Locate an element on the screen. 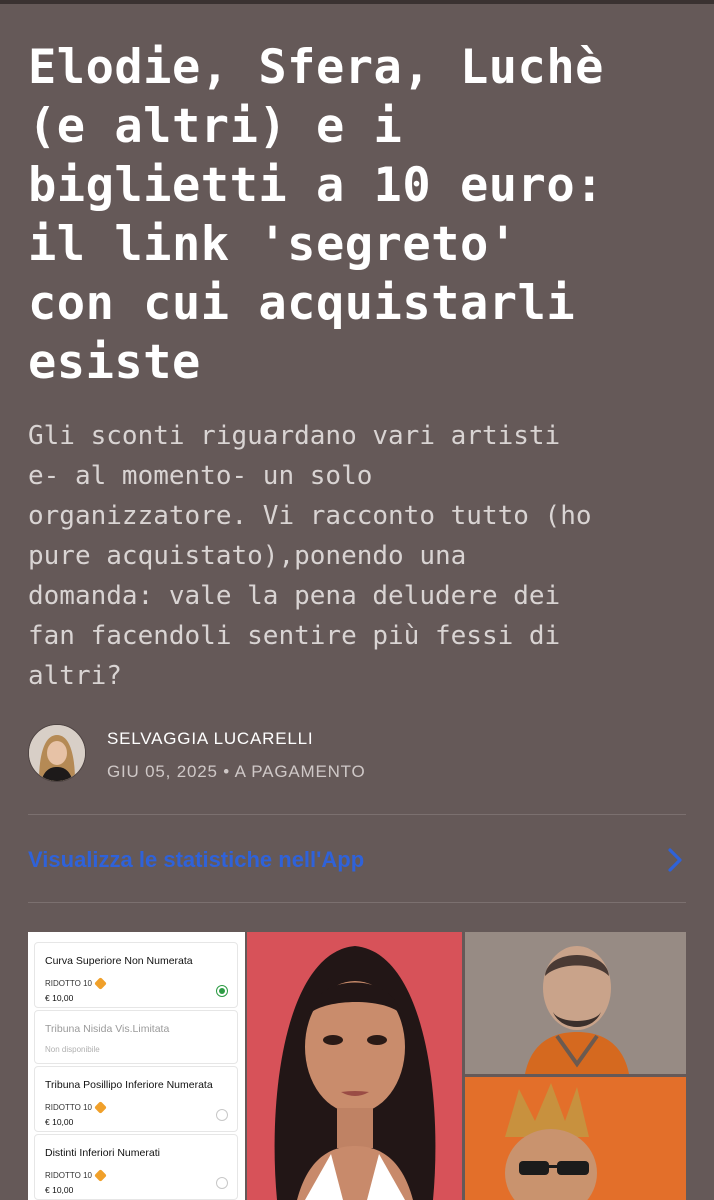  ticket-title: Tribuna Posillipo Inferiore Numerata is located at coordinates (129, 1085).